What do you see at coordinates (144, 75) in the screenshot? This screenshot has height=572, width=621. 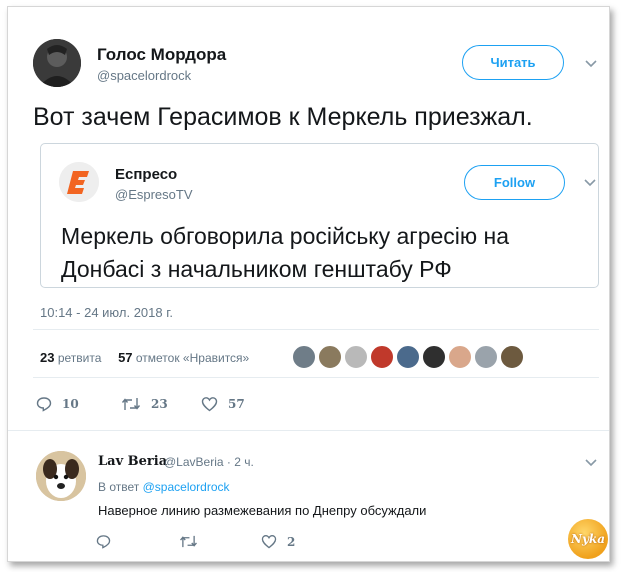 I see `author-handle: @spacelordrock` at bounding box center [144, 75].